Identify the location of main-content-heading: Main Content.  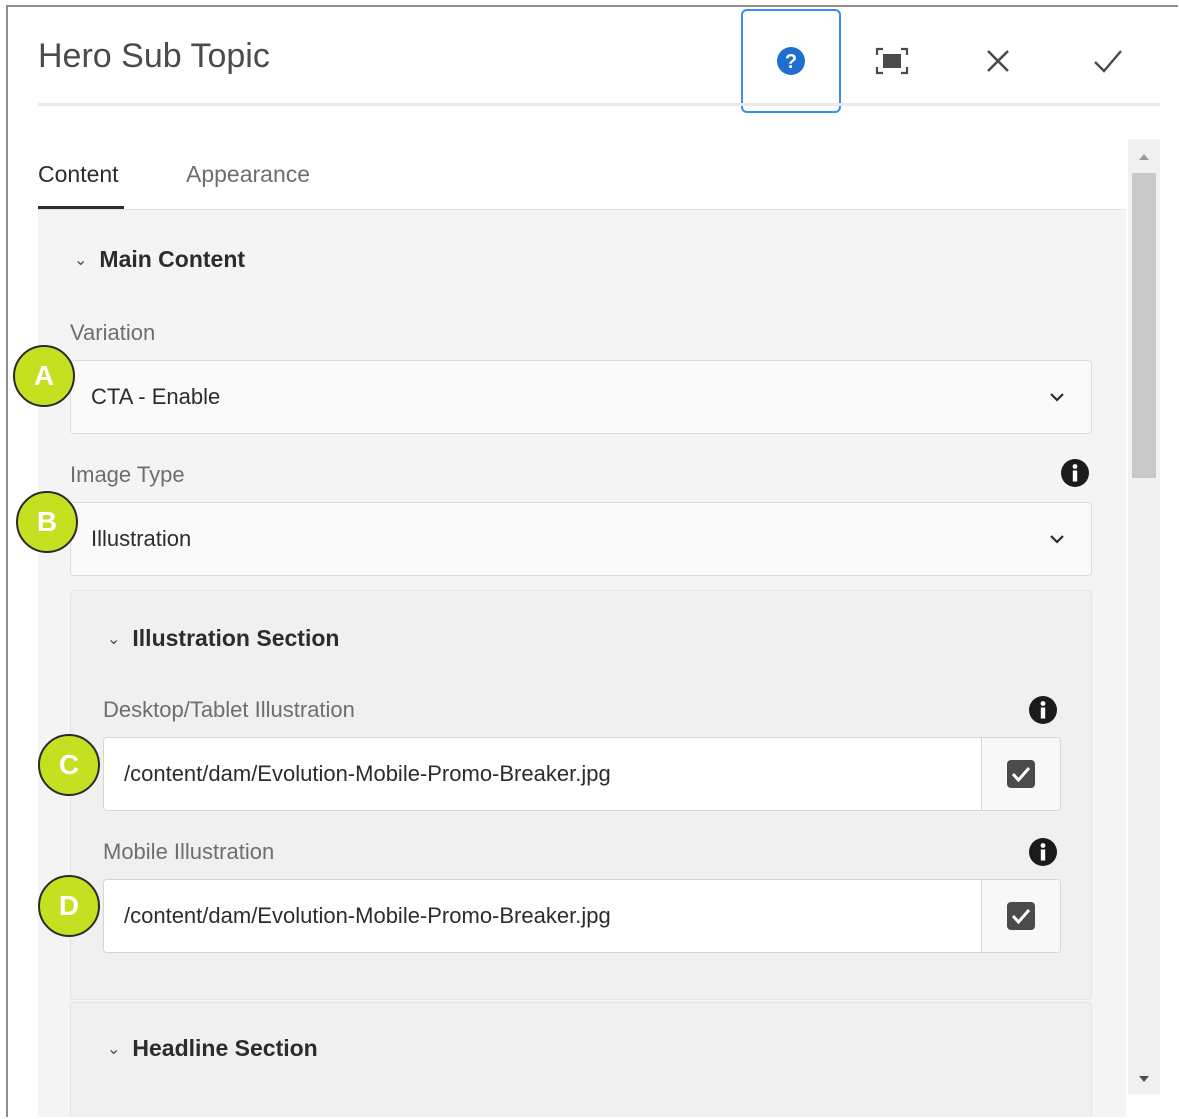
(172, 259).